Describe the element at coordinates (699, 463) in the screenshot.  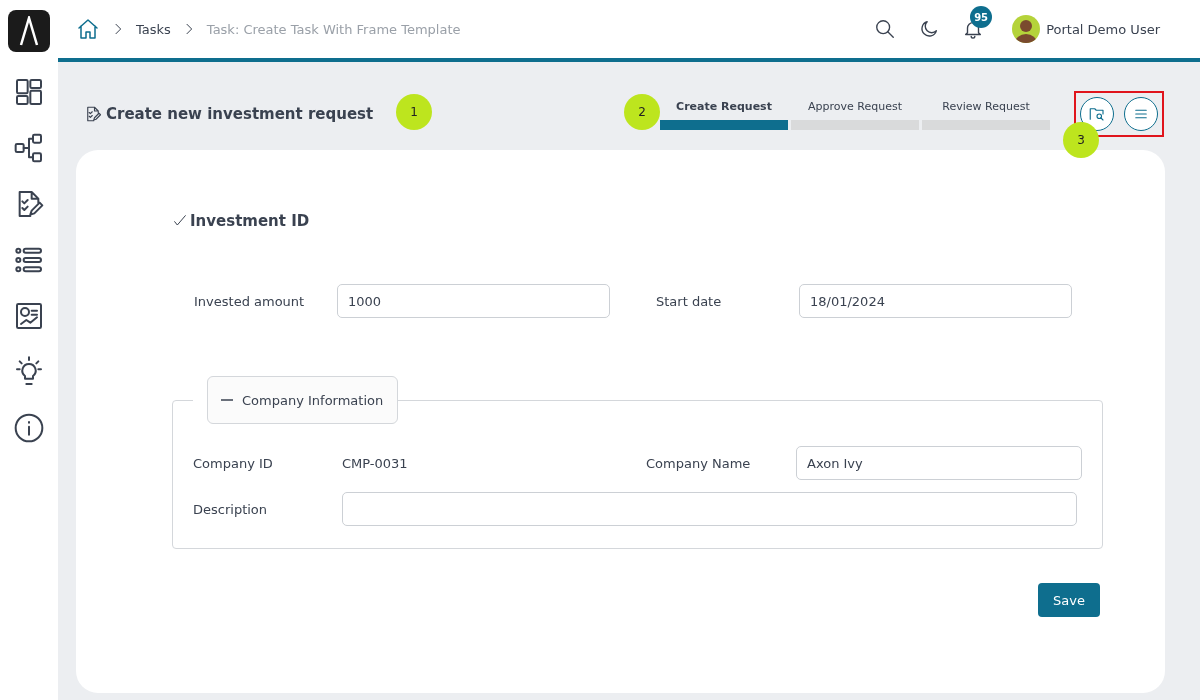
I see `field-label: Company Name` at that location.